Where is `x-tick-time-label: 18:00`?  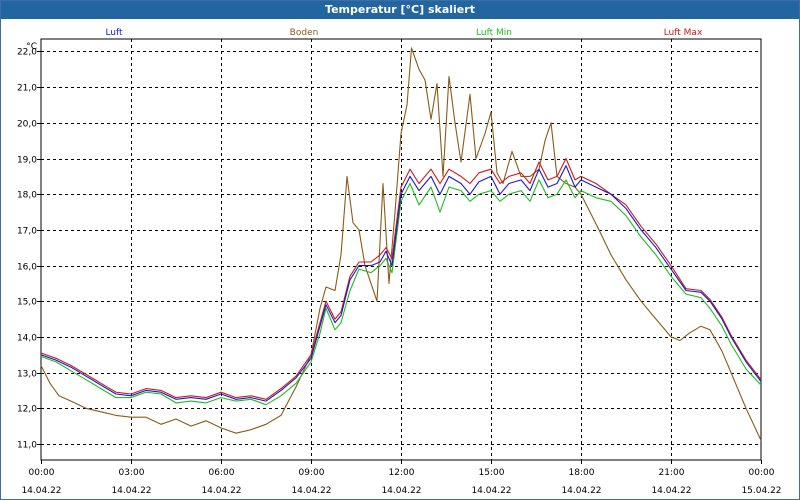 x-tick-time-label: 18:00 is located at coordinates (582, 473).